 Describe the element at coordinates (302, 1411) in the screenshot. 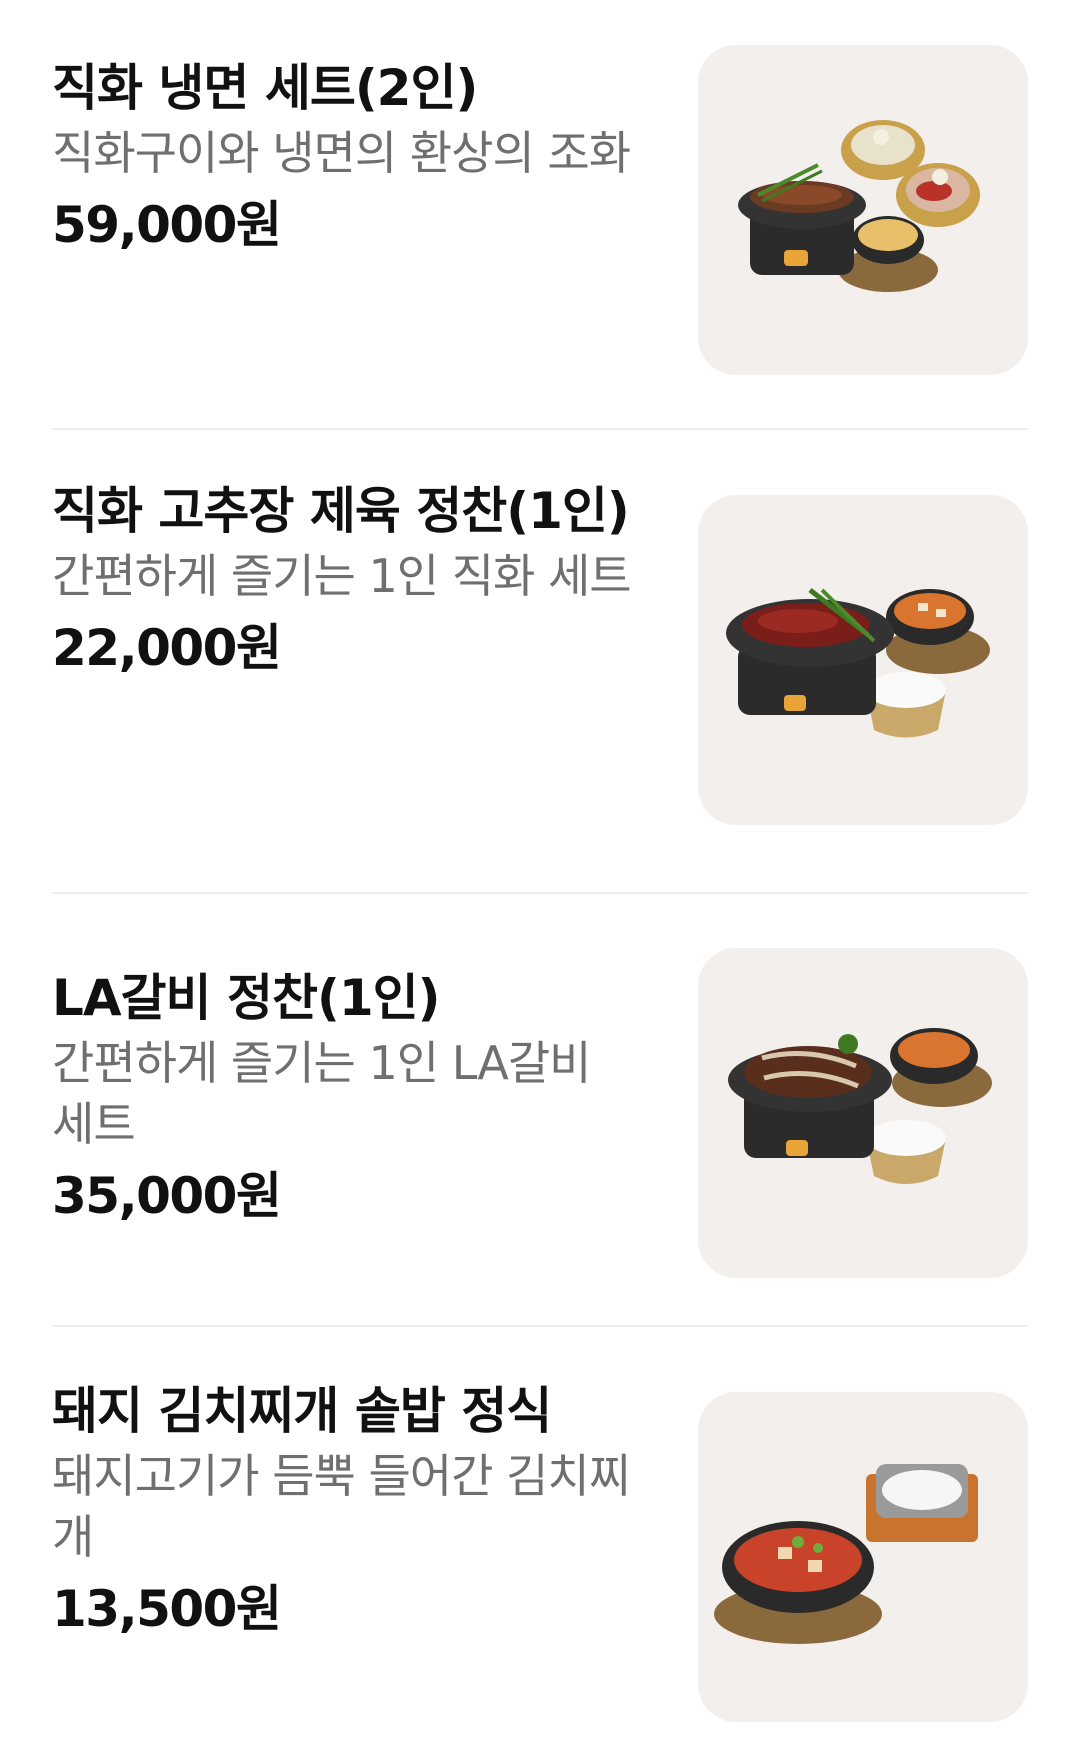

I see `menu-item-title: 돼지 김치찌개 솥밥 정식` at that location.